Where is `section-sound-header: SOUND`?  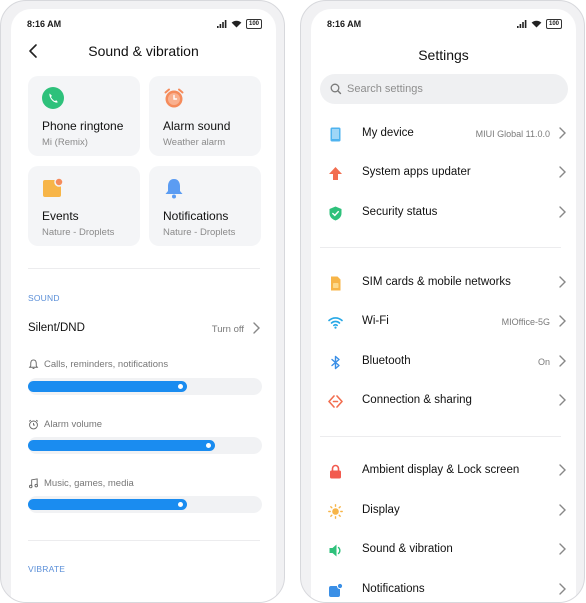 section-sound-header: SOUND is located at coordinates (44, 298).